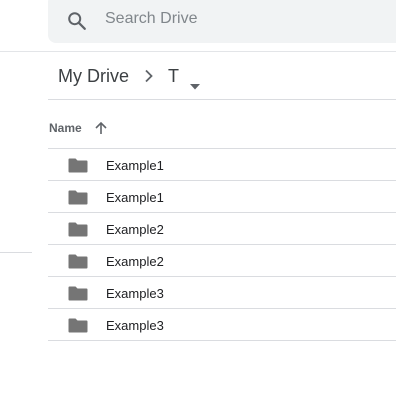 This screenshot has height=397, width=396. Describe the element at coordinates (149, 76) in the screenshot. I see `chevron-right-icon` at that location.